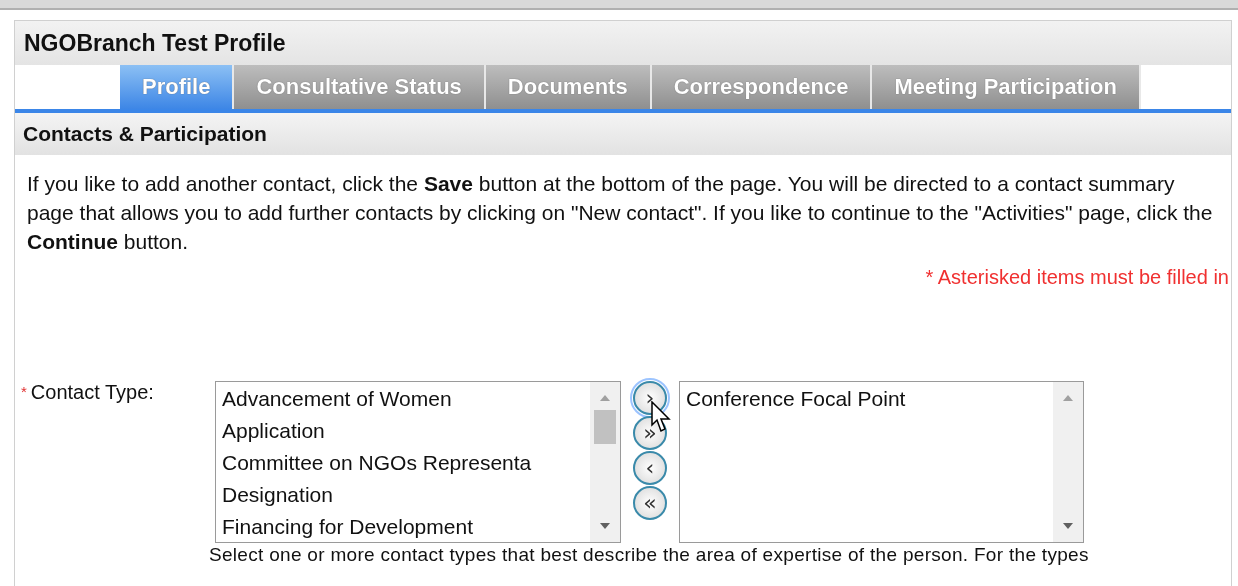 This screenshot has height=586, width=1238. Describe the element at coordinates (273, 431) in the screenshot. I see `list-option: Application` at that location.